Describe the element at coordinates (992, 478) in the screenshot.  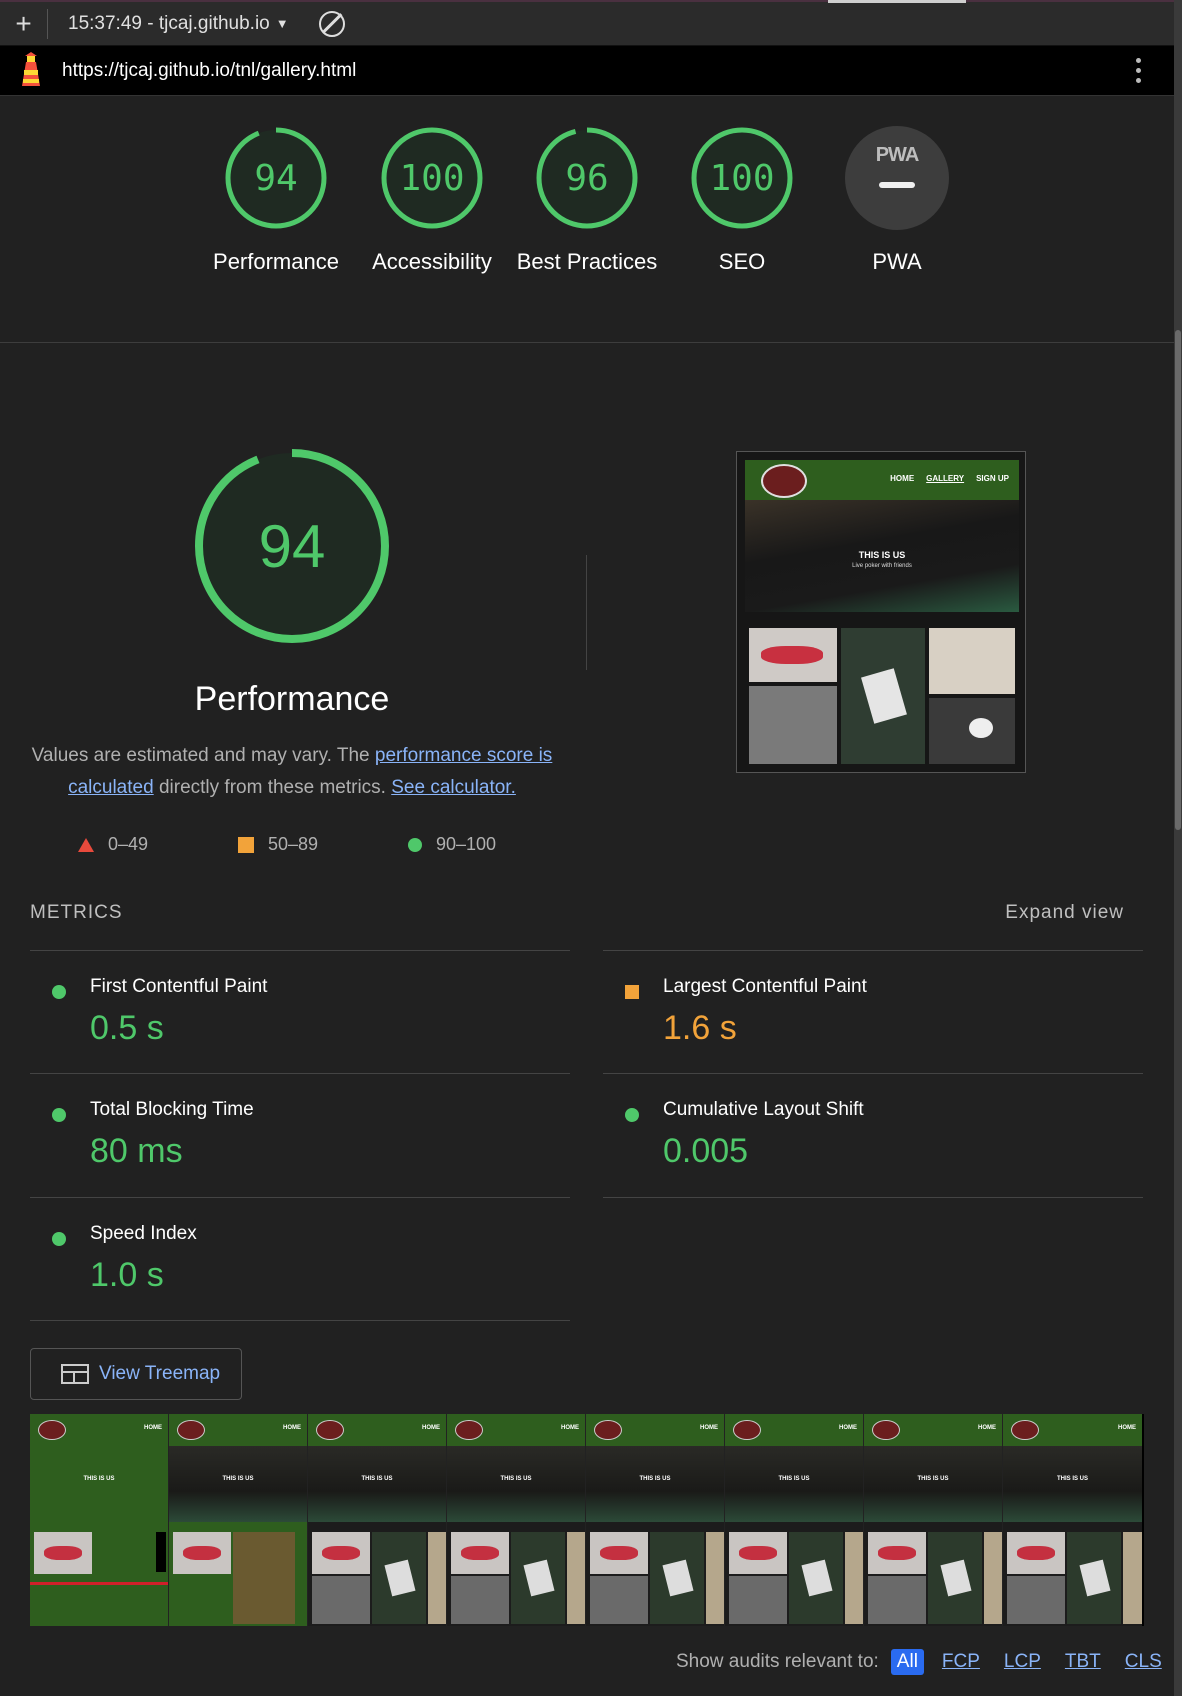
I see `nav-signup: SIGN UP` at that location.